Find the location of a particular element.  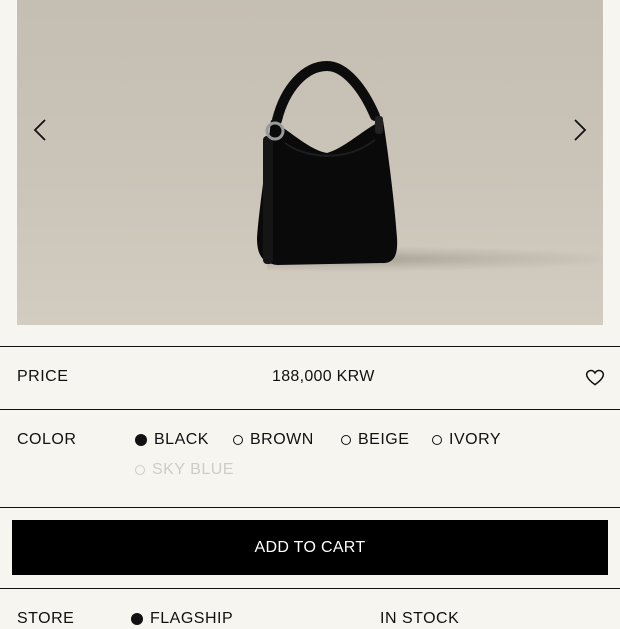

color-option-sky-blue: SKY BLUE is located at coordinates (184, 470).